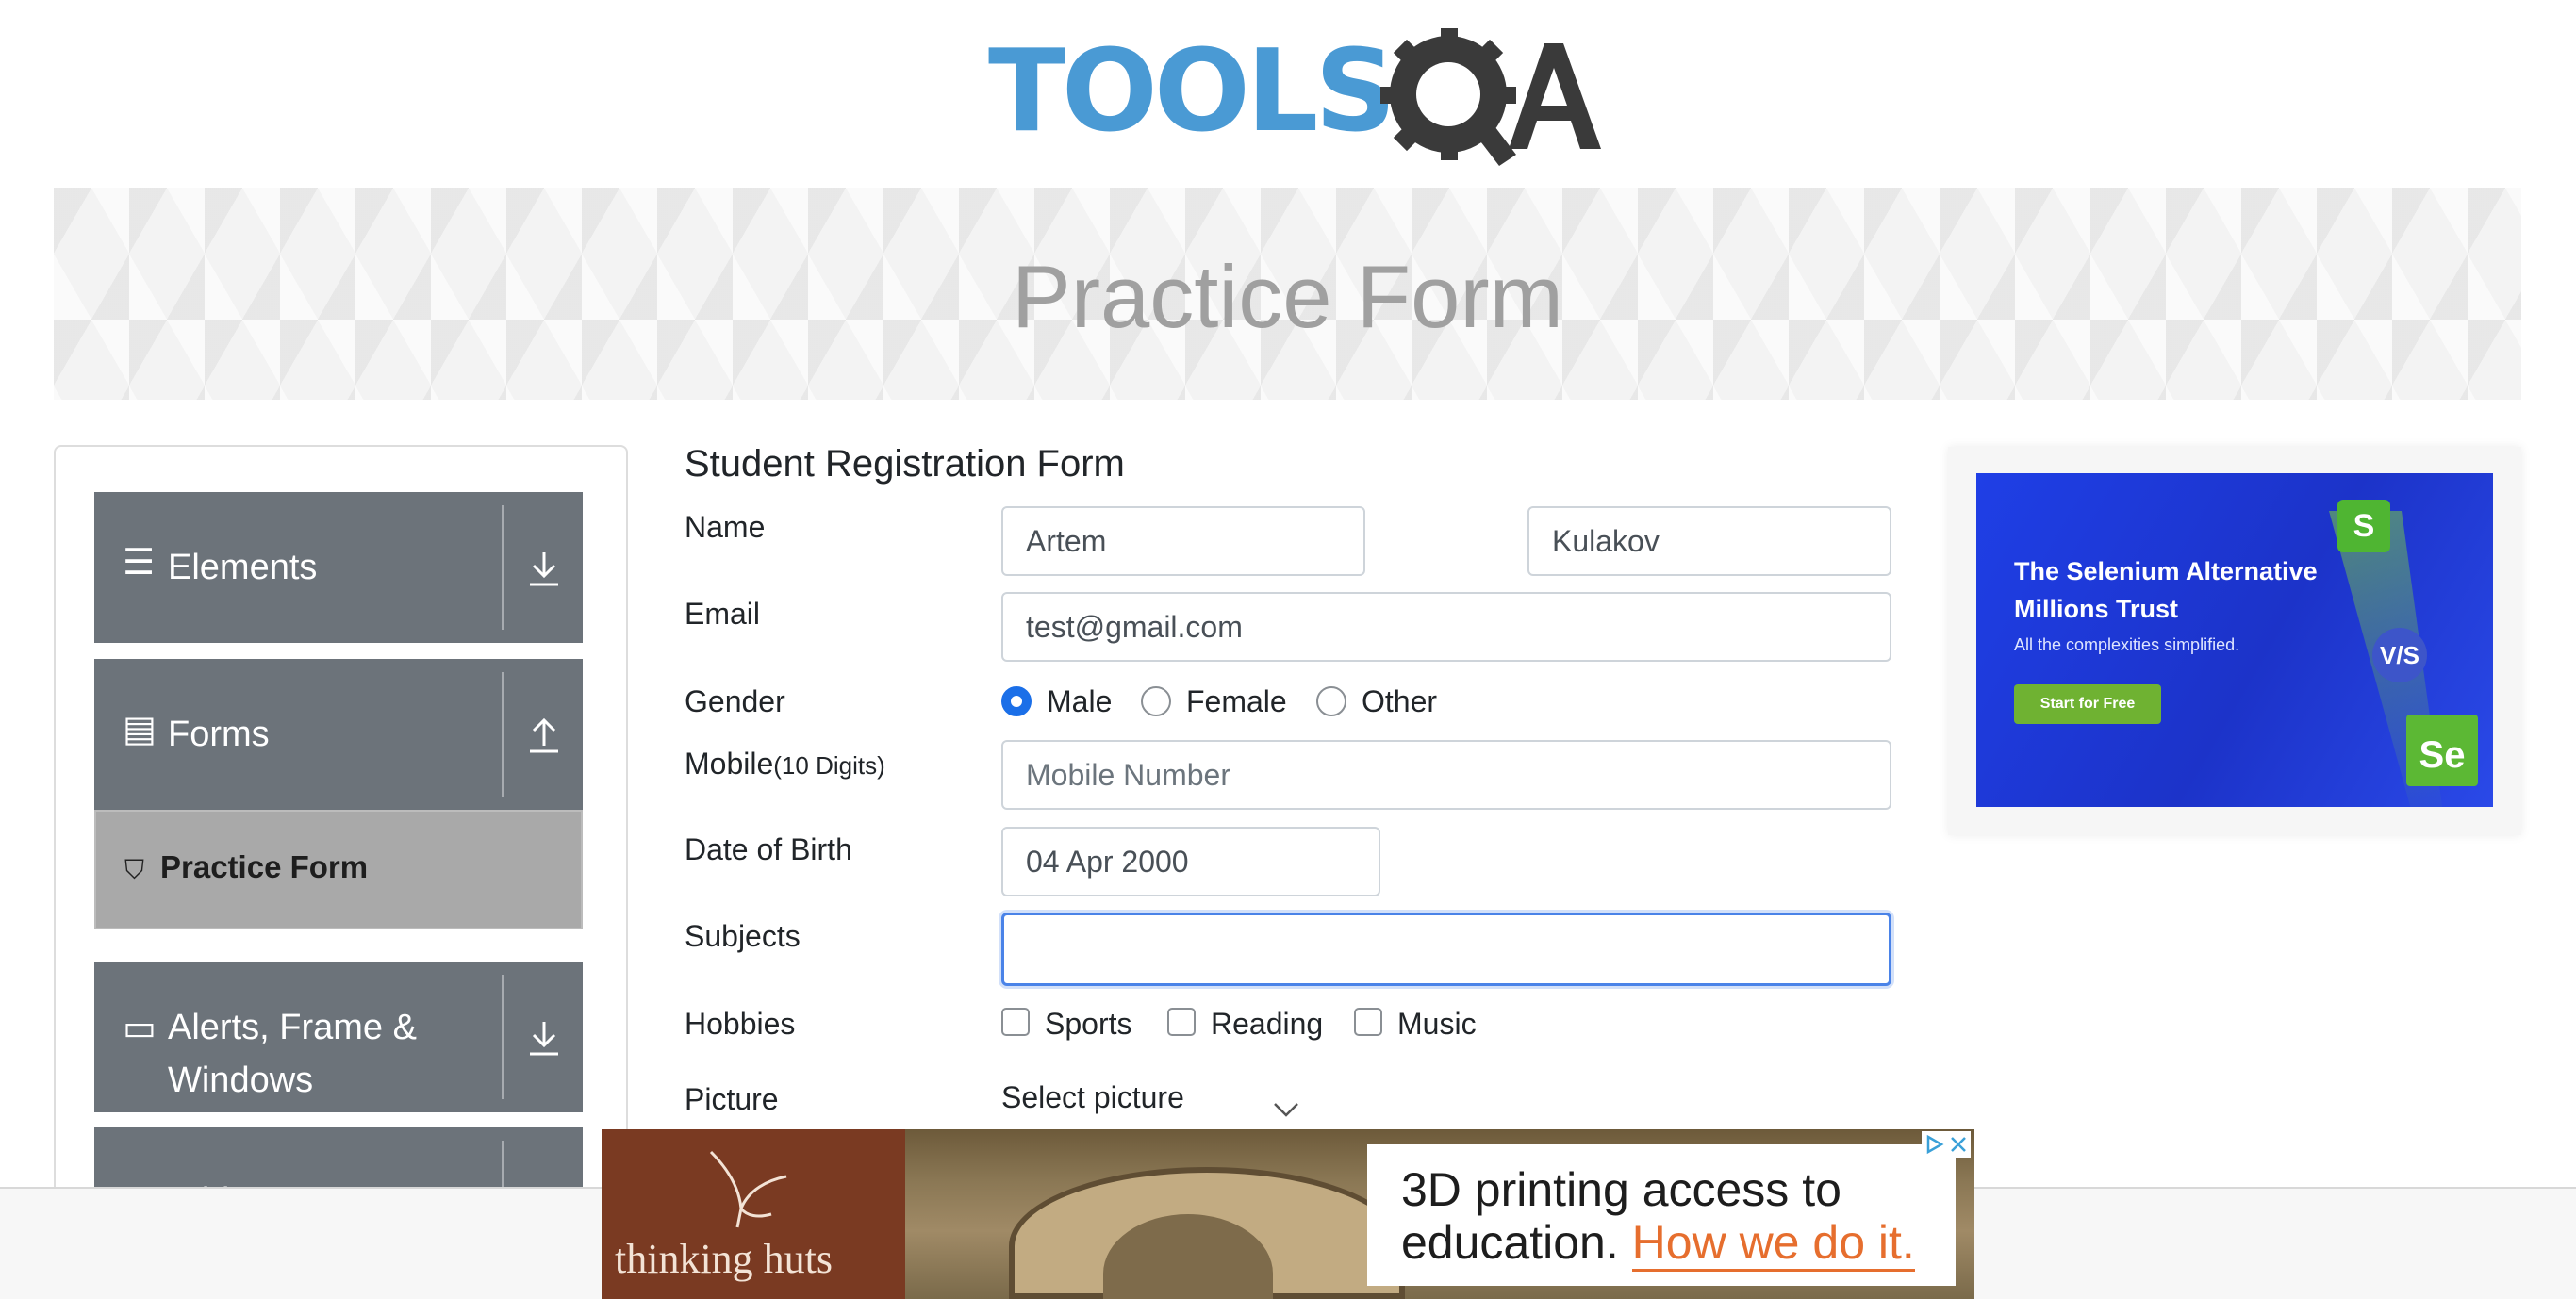 The height and width of the screenshot is (1299, 2576). Describe the element at coordinates (905, 464) in the screenshot. I see `form-title: Student Registration Form` at that location.